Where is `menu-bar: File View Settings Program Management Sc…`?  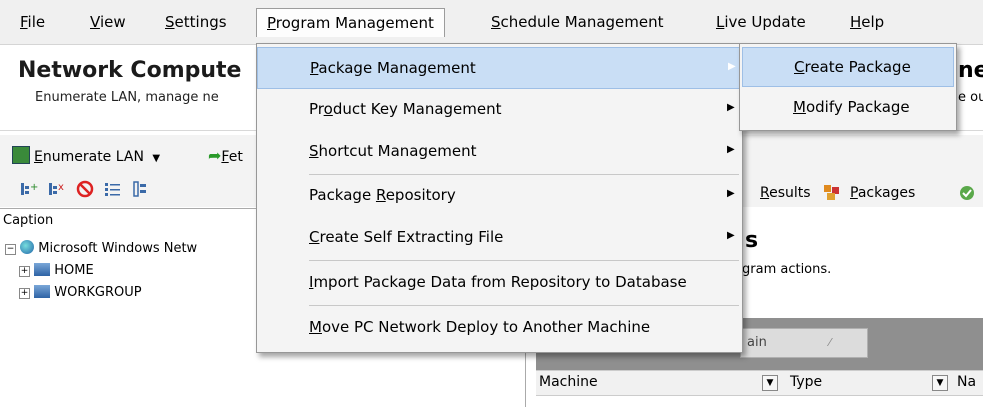 menu-bar: File View Settings Program Management Sc… is located at coordinates (491, 22).